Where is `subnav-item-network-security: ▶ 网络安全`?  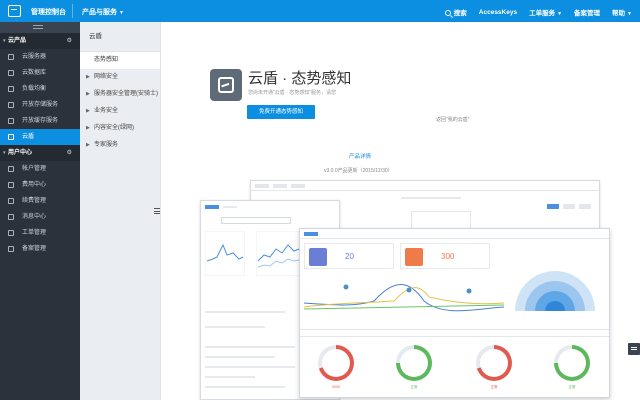 subnav-item-network-security: ▶ 网络安全 is located at coordinates (120, 77).